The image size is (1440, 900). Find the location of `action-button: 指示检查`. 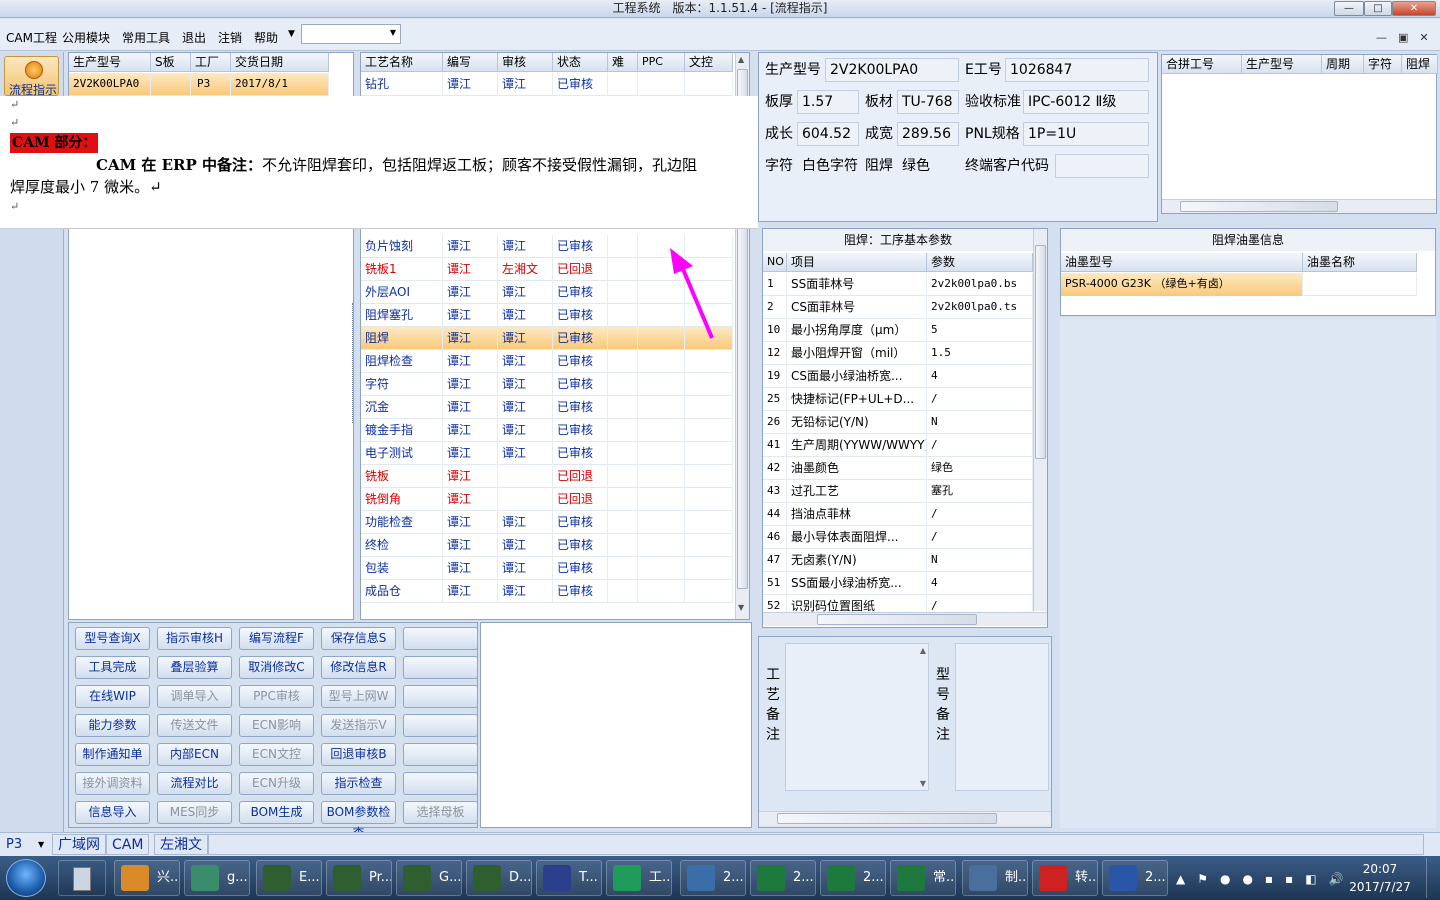

action-button: 指示检查 is located at coordinates (358, 783).